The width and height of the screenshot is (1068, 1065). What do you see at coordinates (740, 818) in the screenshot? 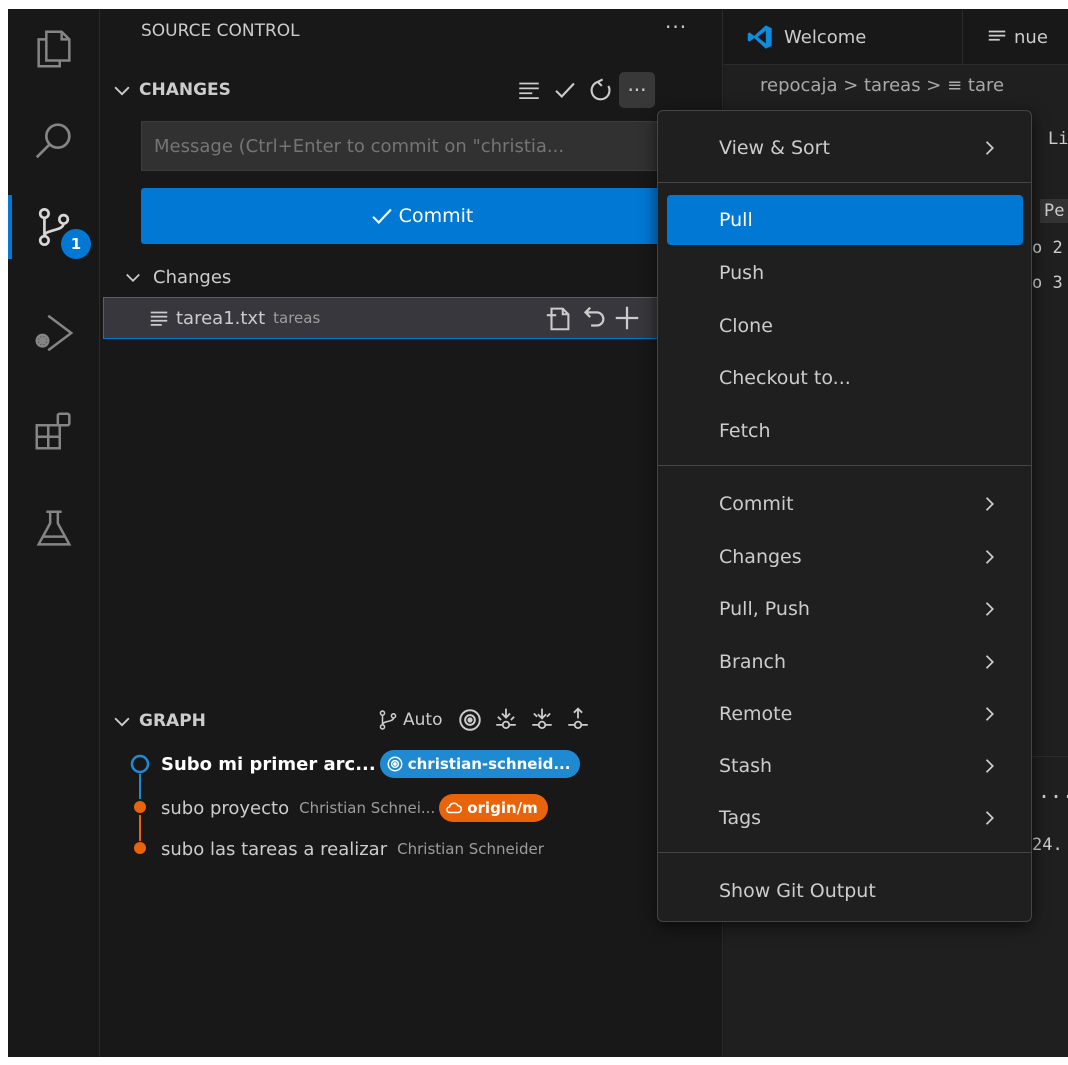
I see `menu-item-label: Tags` at bounding box center [740, 818].